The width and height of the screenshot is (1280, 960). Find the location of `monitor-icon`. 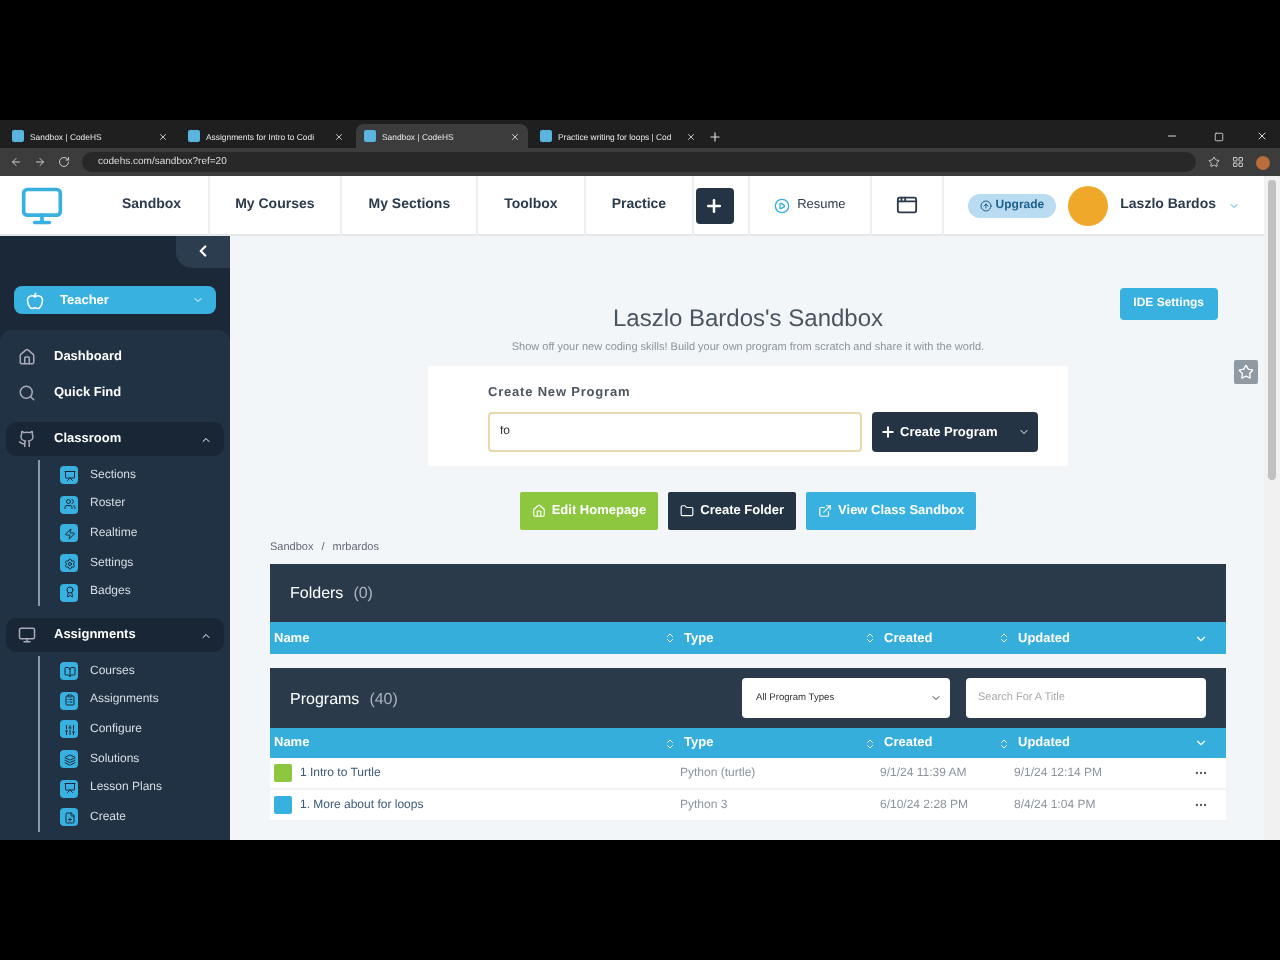

monitor-icon is located at coordinates (27, 635).